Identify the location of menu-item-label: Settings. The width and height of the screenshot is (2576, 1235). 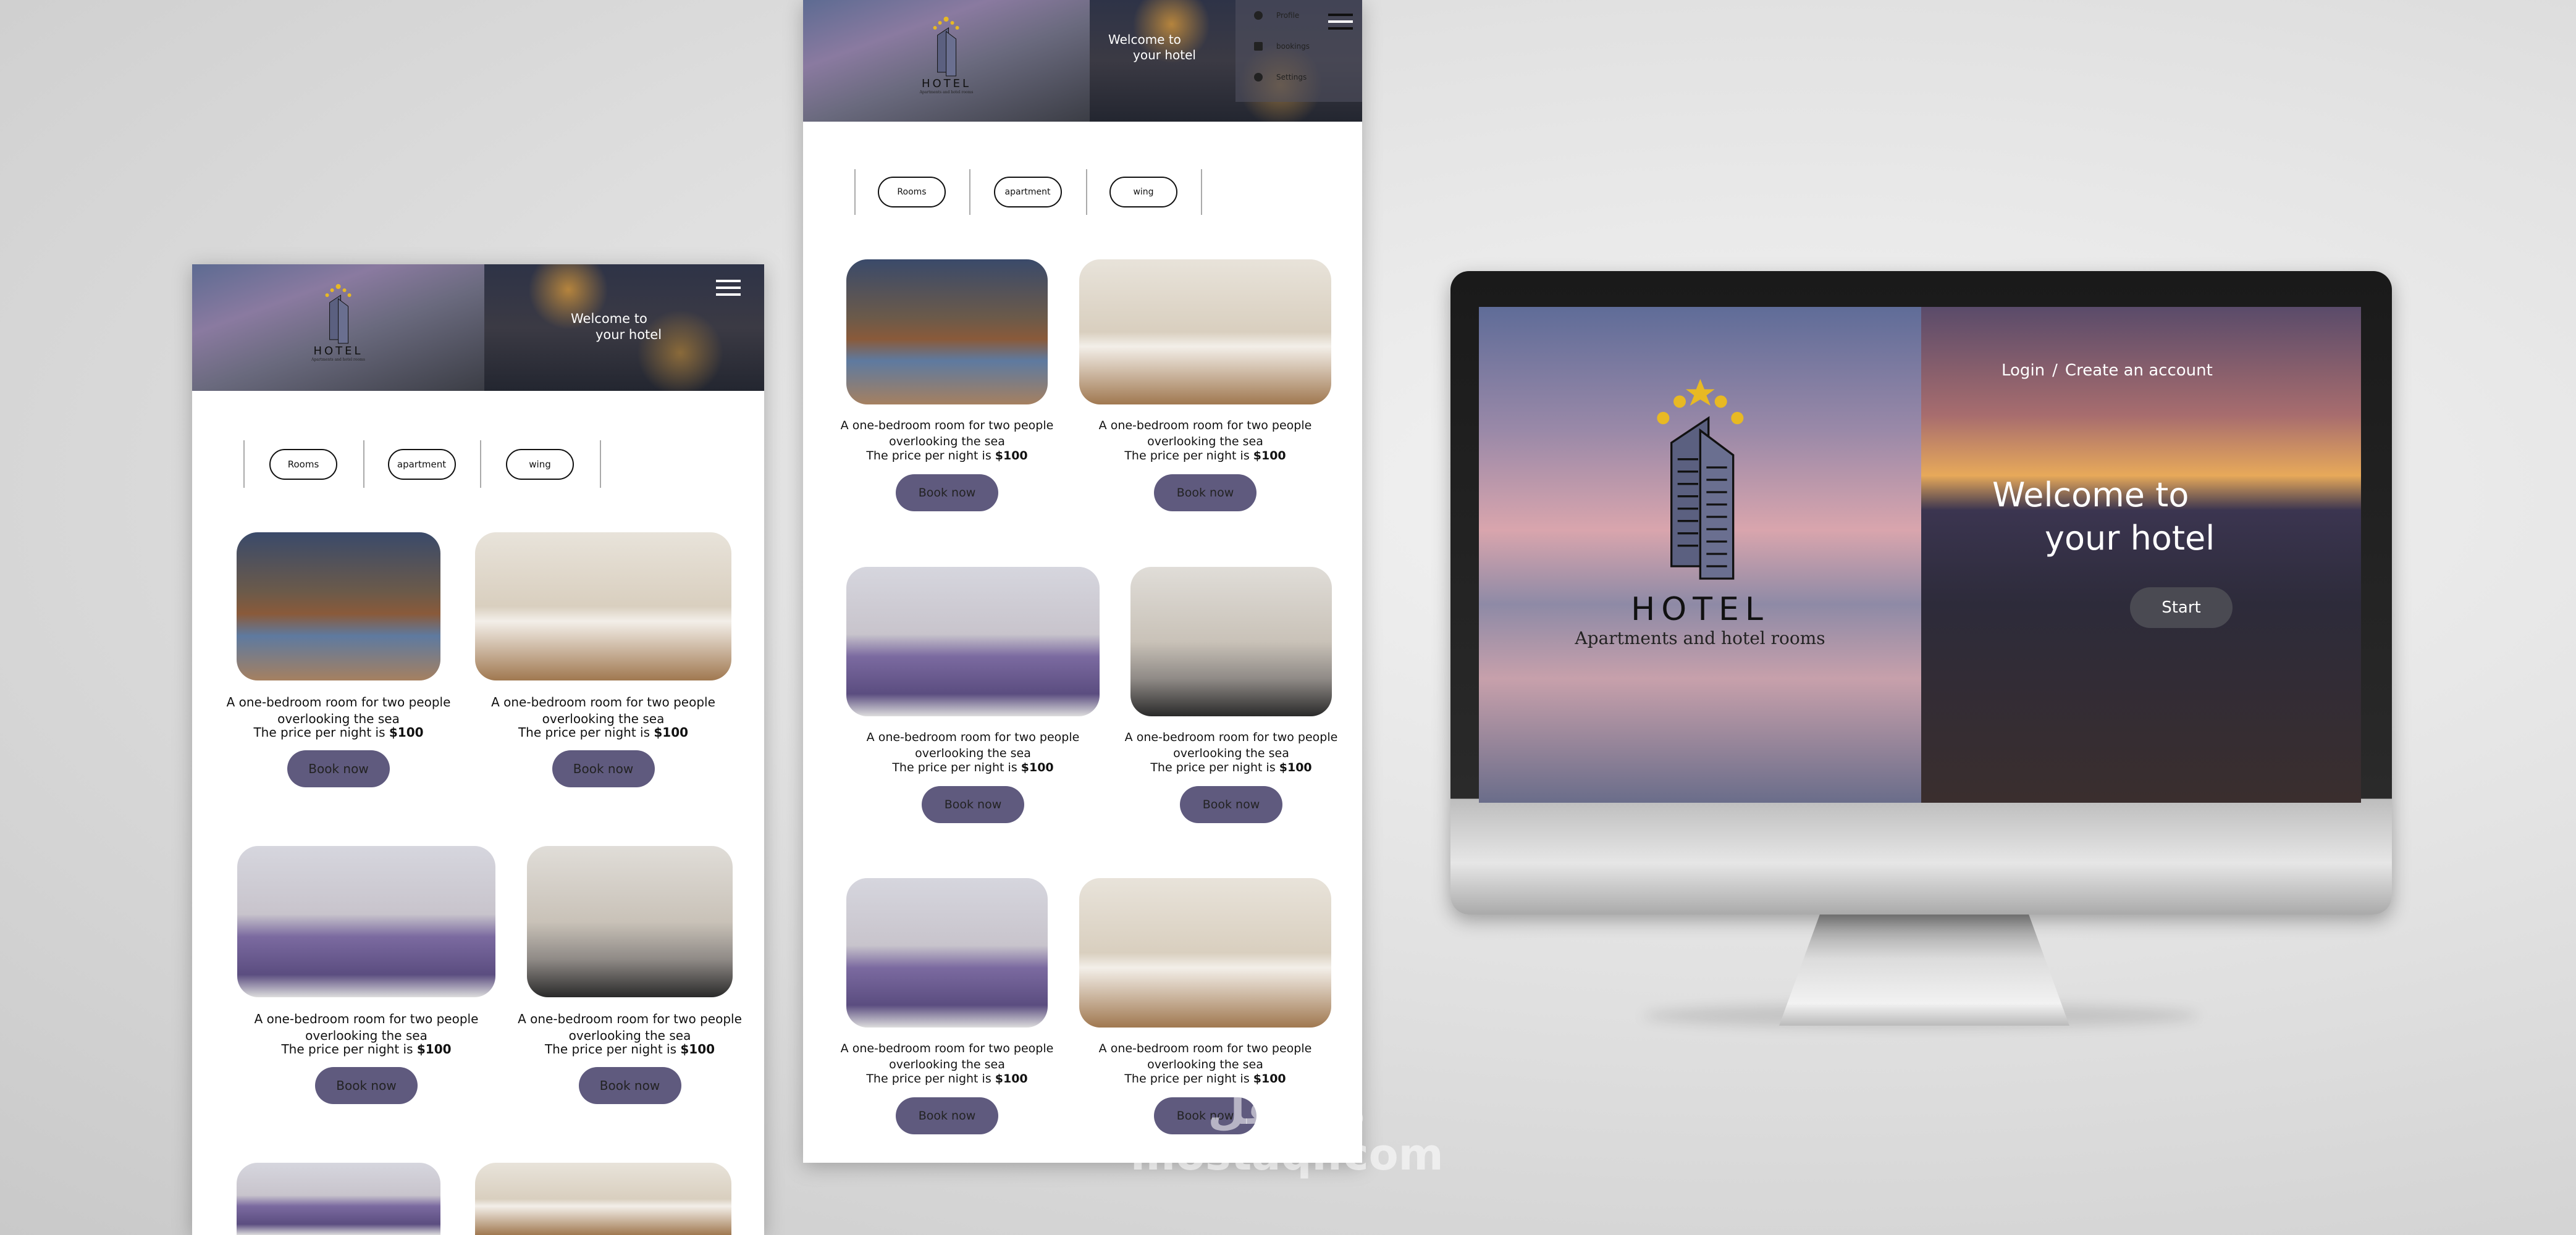
(1291, 77).